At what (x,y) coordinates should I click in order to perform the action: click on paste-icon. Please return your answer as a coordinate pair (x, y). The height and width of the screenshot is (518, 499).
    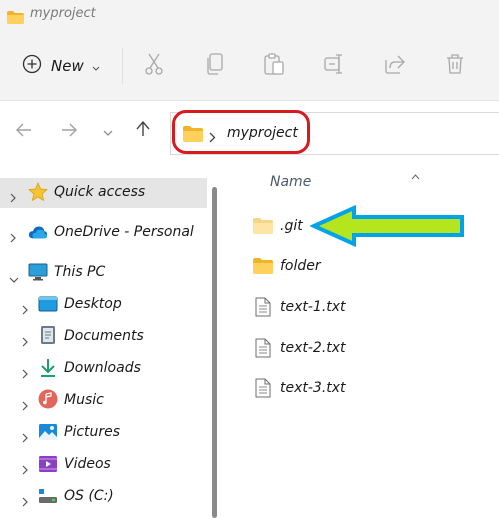
    Looking at the image, I should click on (274, 66).